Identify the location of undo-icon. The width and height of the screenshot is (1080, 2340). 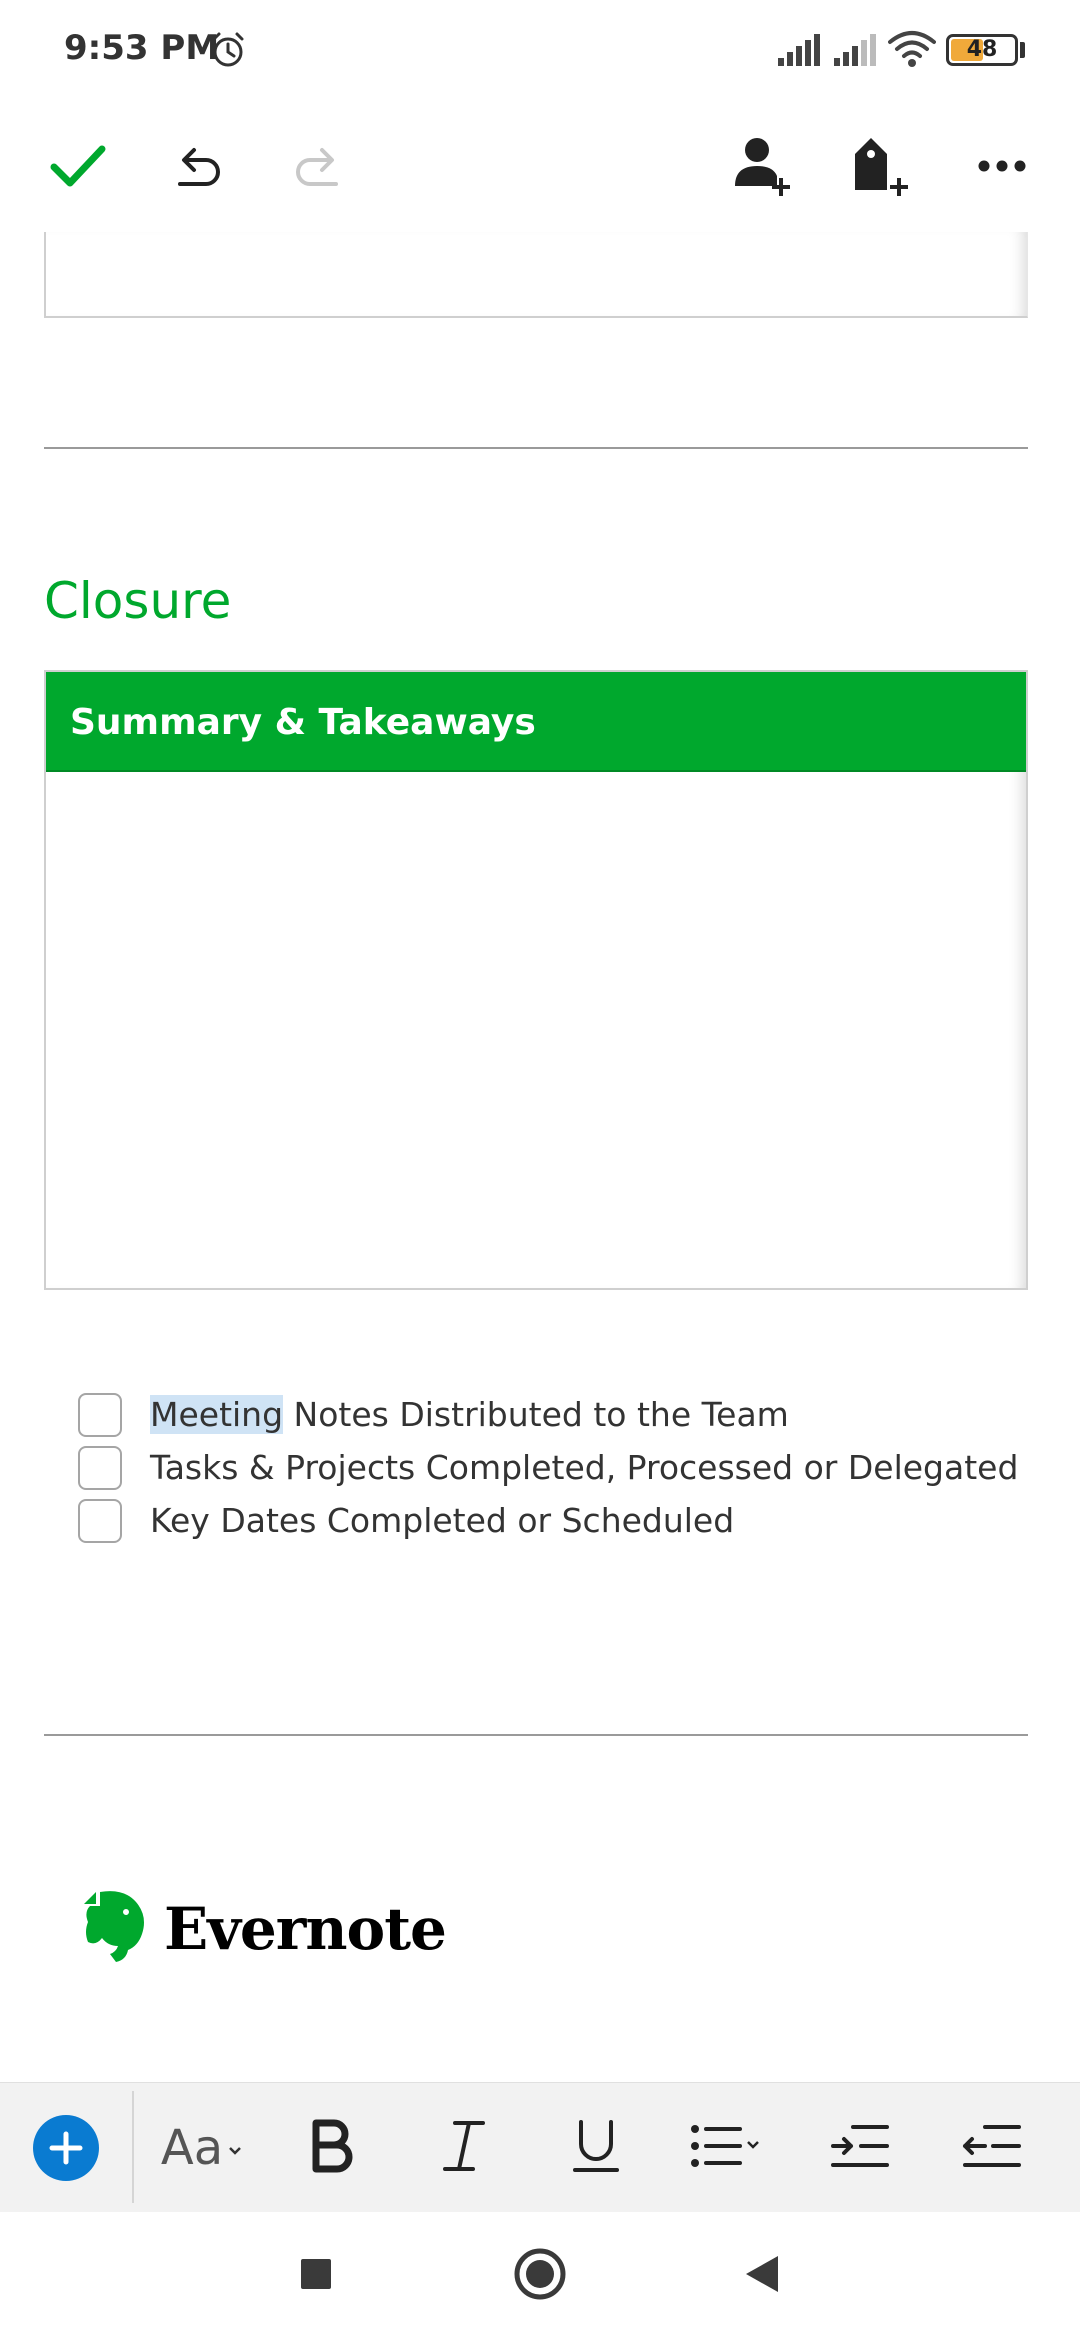
(198, 168).